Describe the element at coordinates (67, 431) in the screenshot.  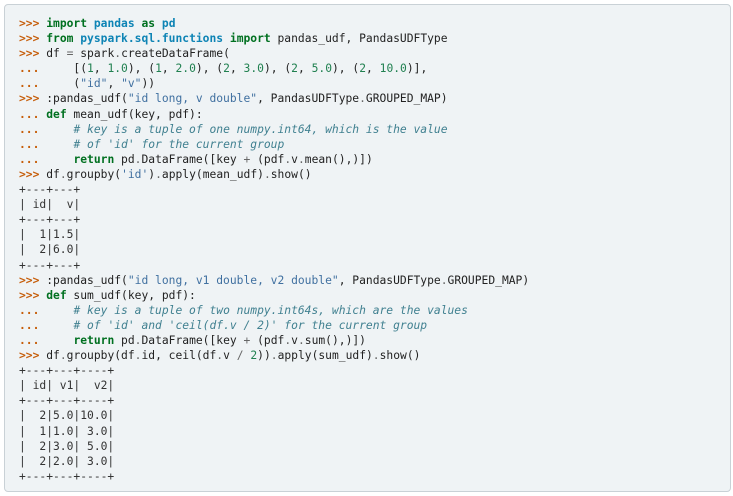
I see `output-text: | 1|1.0| 3.0|` at that location.